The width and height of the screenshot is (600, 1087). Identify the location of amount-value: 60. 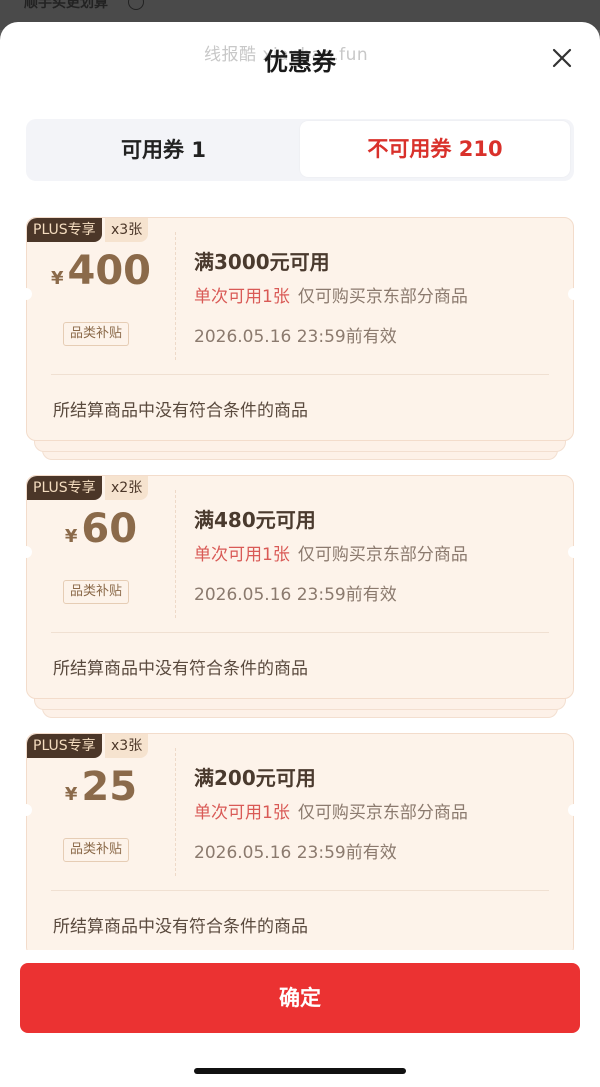
(109, 529).